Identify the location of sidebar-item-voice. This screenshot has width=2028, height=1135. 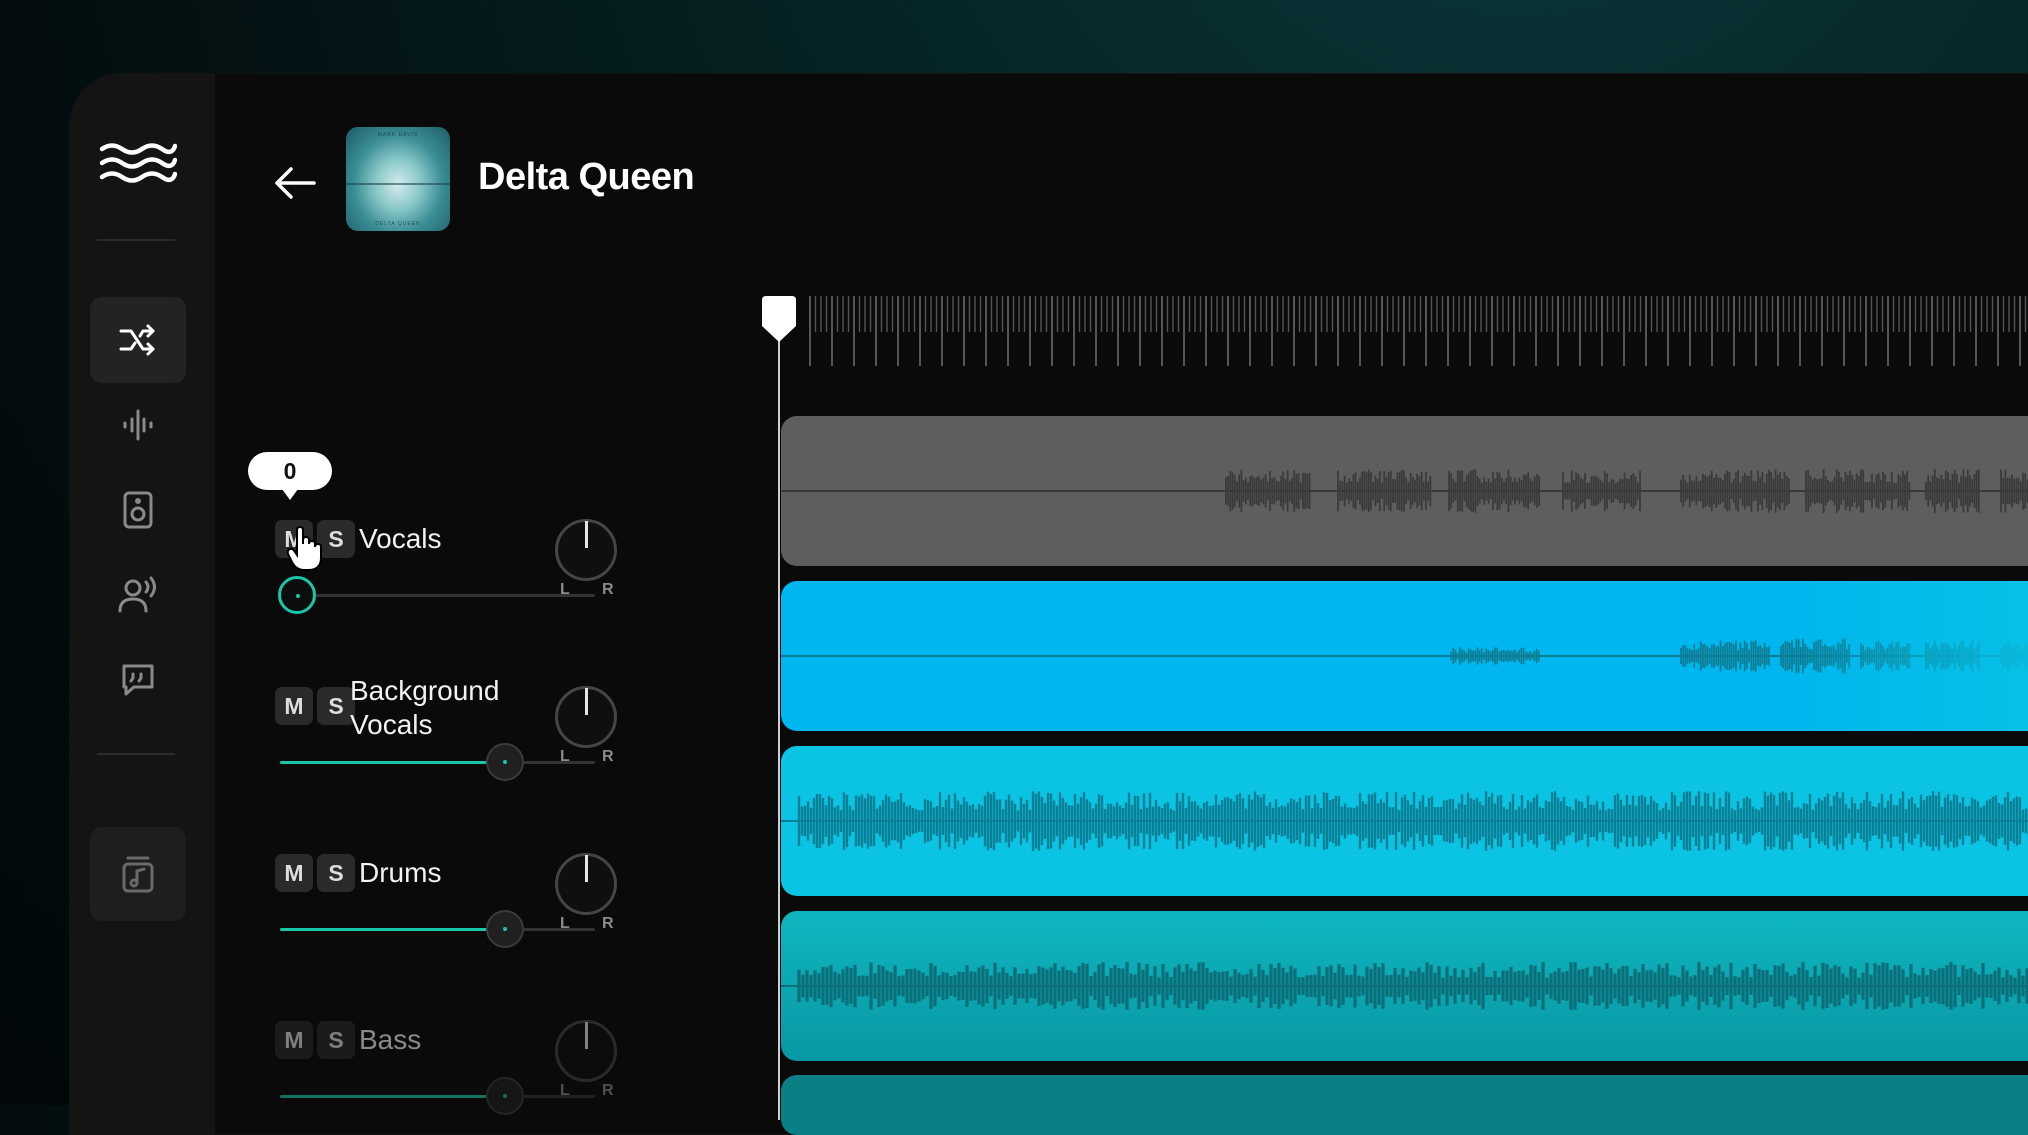
(138, 595).